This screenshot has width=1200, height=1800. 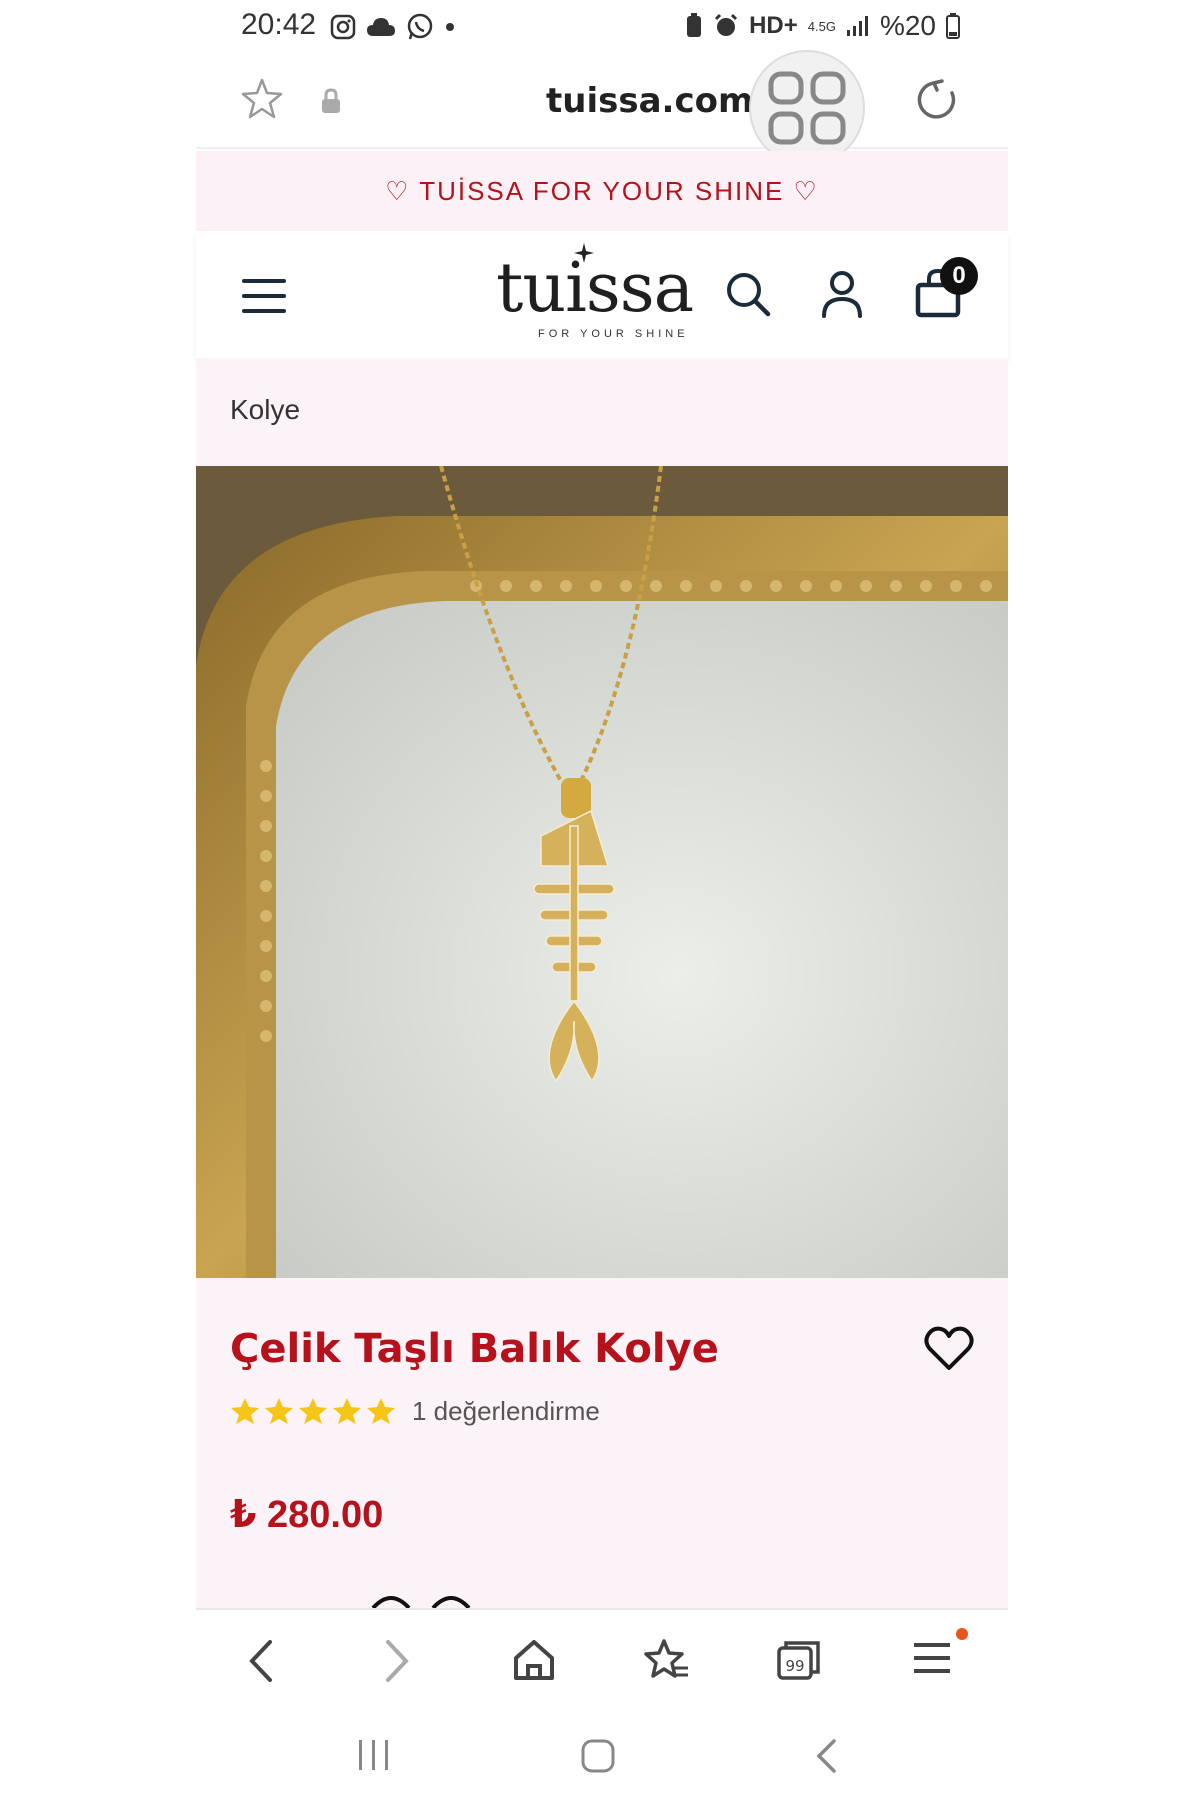 I want to click on site-header: tuissa FOR YOUR SHINE 0, so click(x=602, y=294).